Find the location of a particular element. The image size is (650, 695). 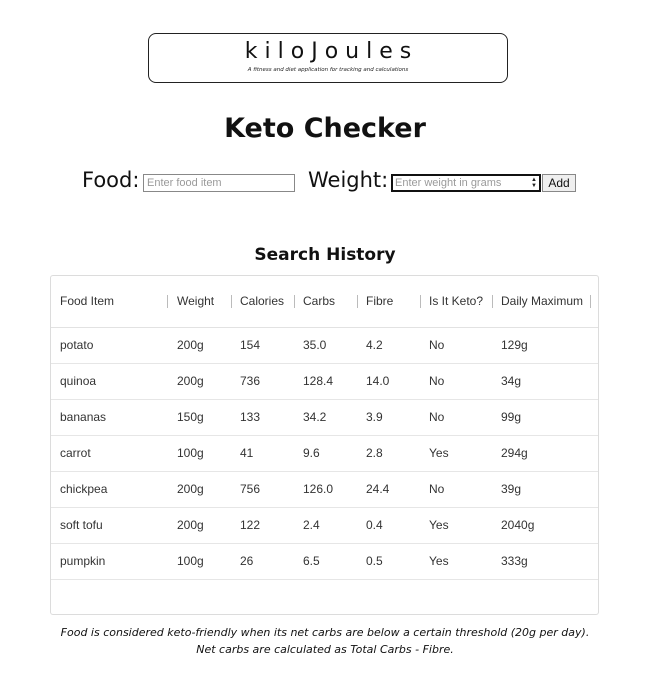

cell-calories: 756 is located at coordinates (250, 489).